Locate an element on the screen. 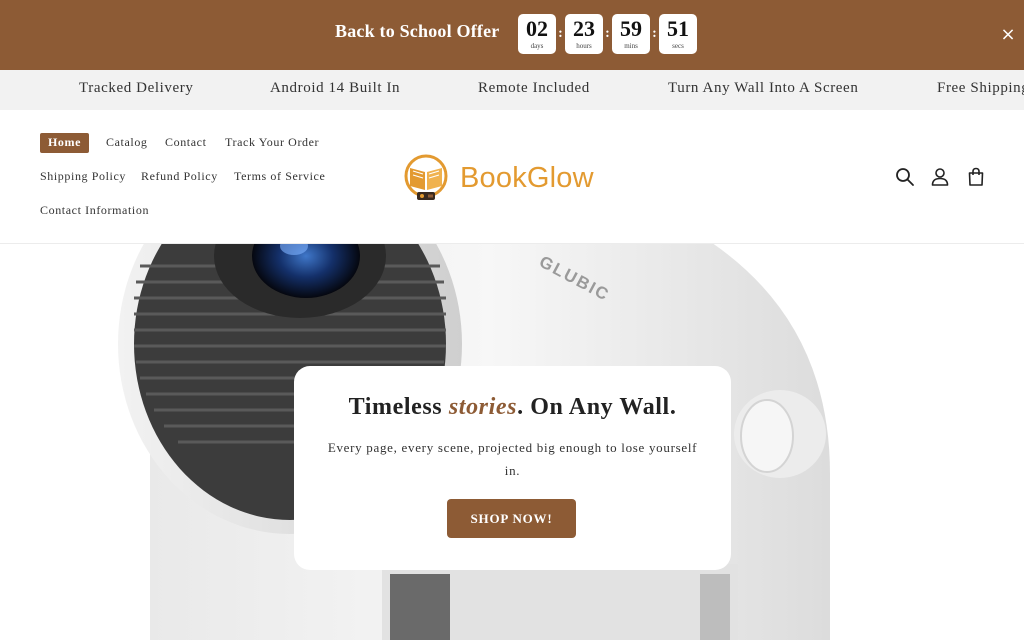  nav-item-refund-policy: Refund Policy is located at coordinates (179, 176).